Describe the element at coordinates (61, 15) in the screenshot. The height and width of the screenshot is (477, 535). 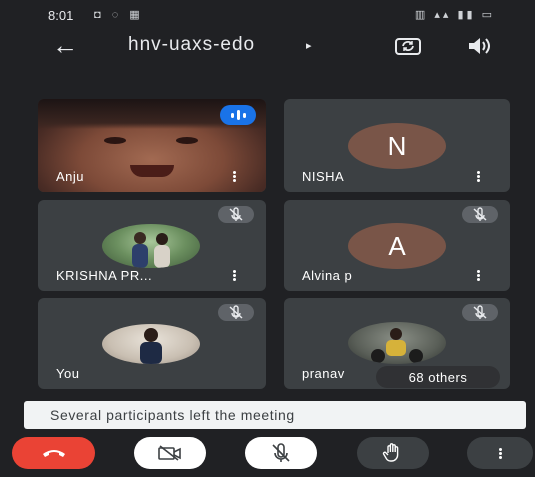
I see `status-time: 8:01` at that location.